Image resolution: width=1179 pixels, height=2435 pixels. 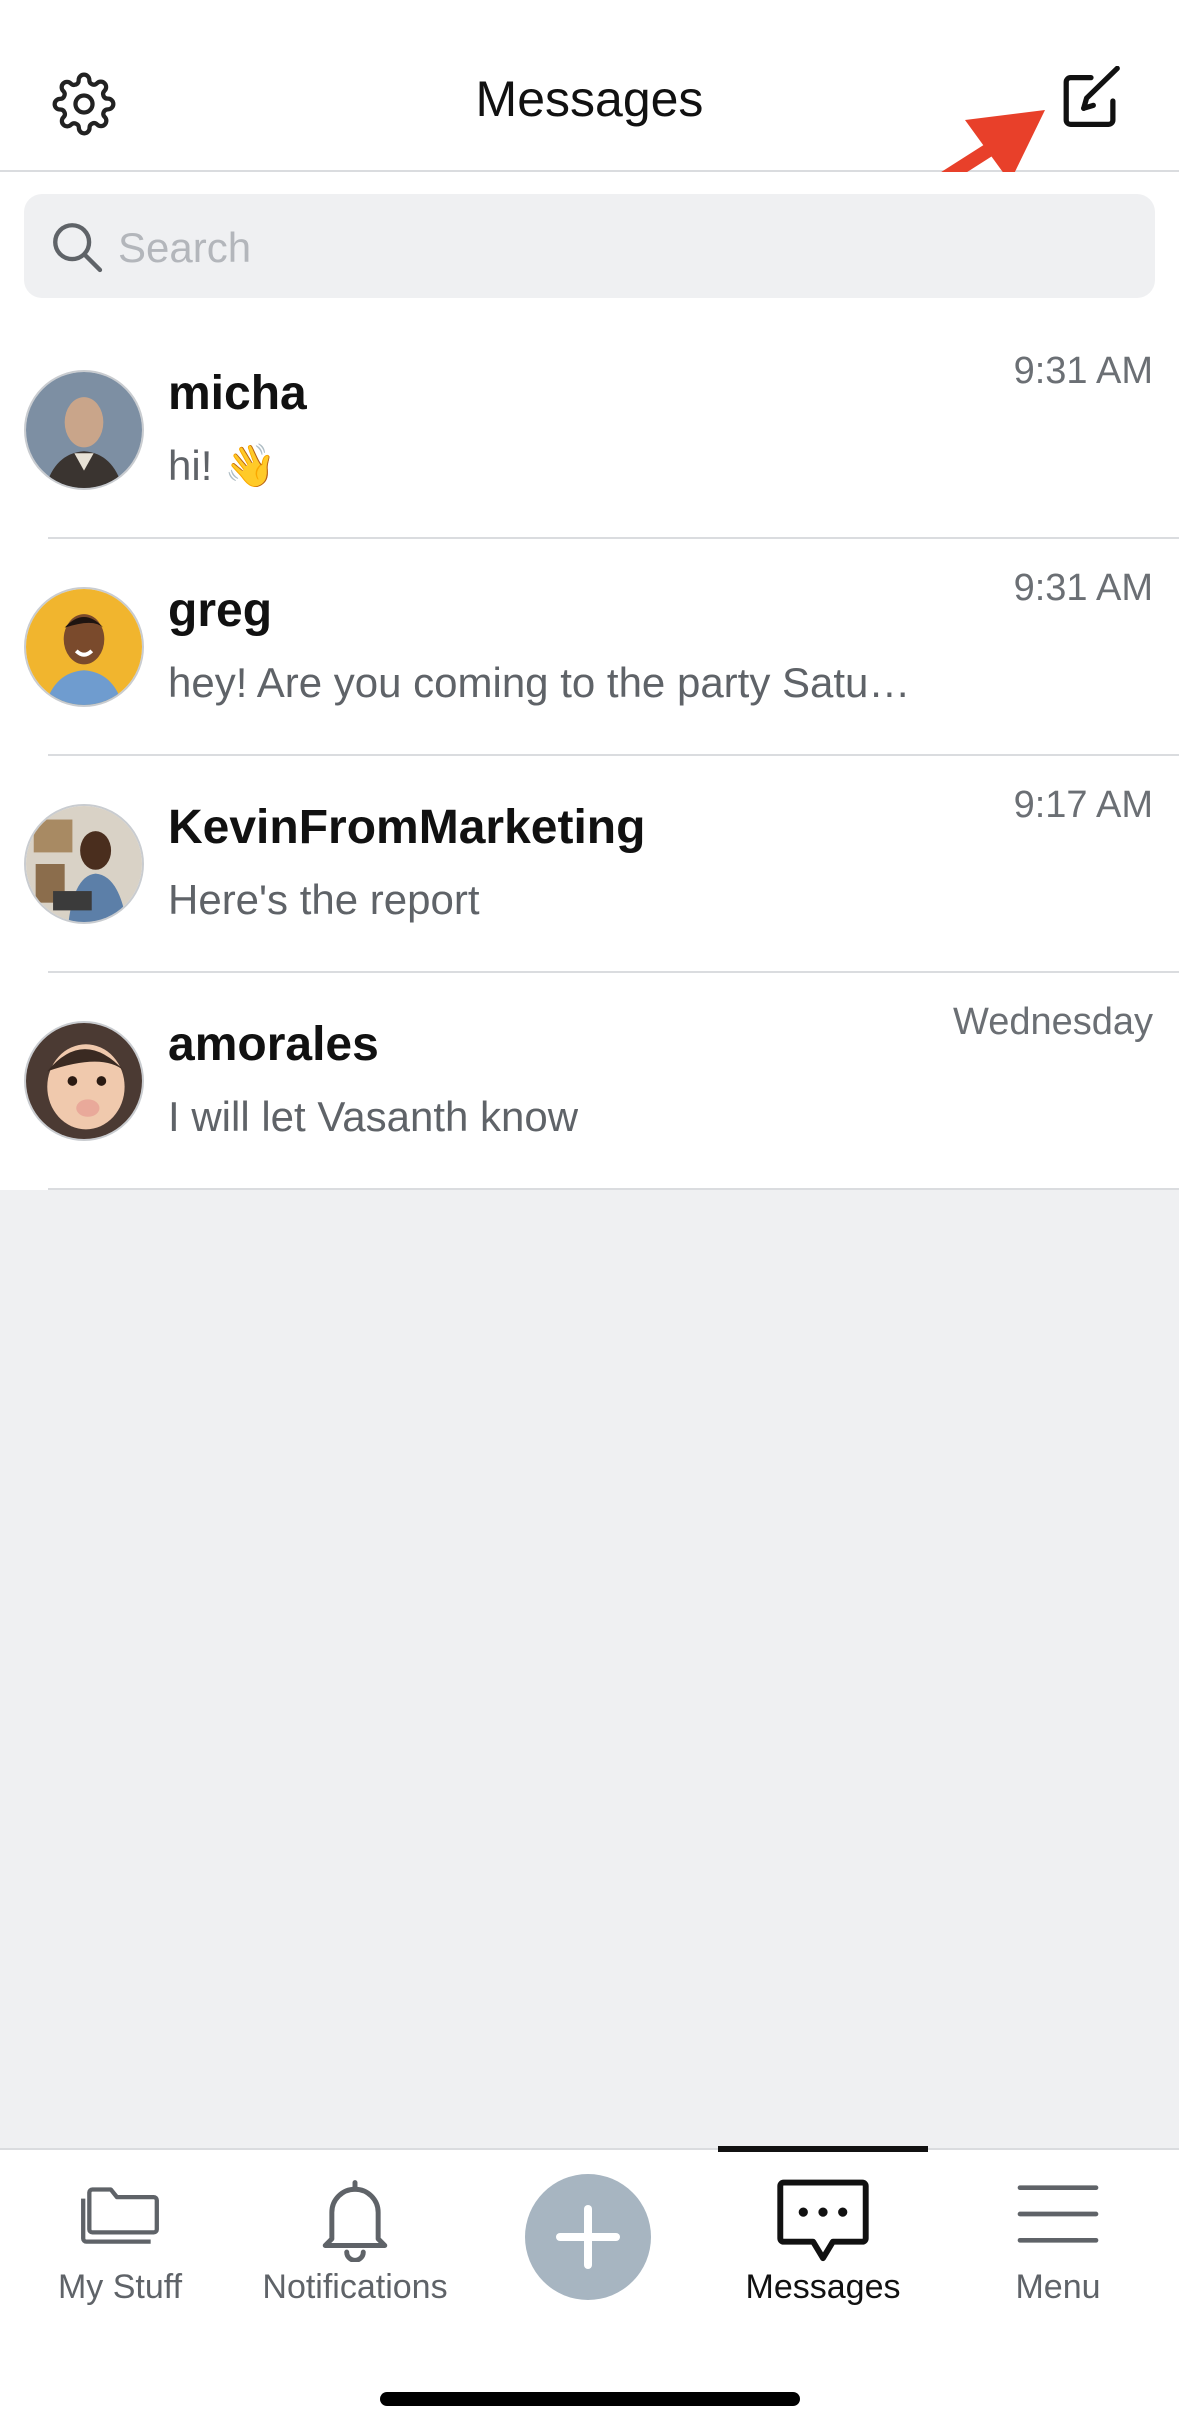 I want to click on contact-name: KevinFromMarketing, so click(x=407, y=827).